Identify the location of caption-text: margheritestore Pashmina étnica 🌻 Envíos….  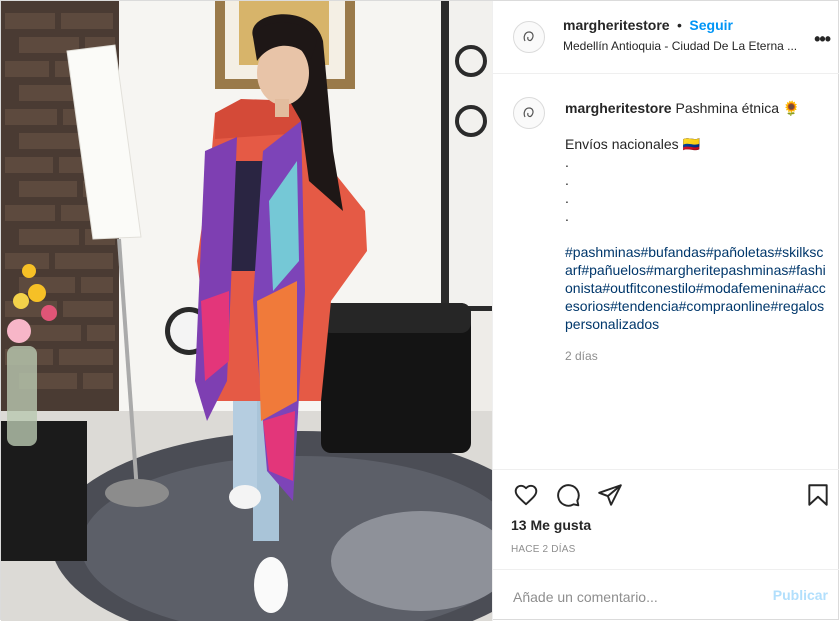
(697, 232).